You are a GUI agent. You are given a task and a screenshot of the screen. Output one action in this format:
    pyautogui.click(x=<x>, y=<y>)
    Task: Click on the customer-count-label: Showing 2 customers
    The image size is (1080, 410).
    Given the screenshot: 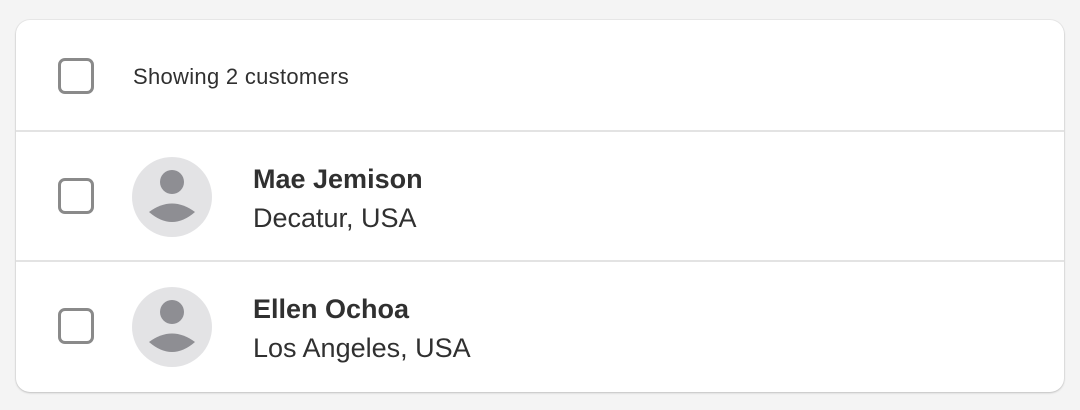 What is the action you would take?
    pyautogui.click(x=241, y=76)
    